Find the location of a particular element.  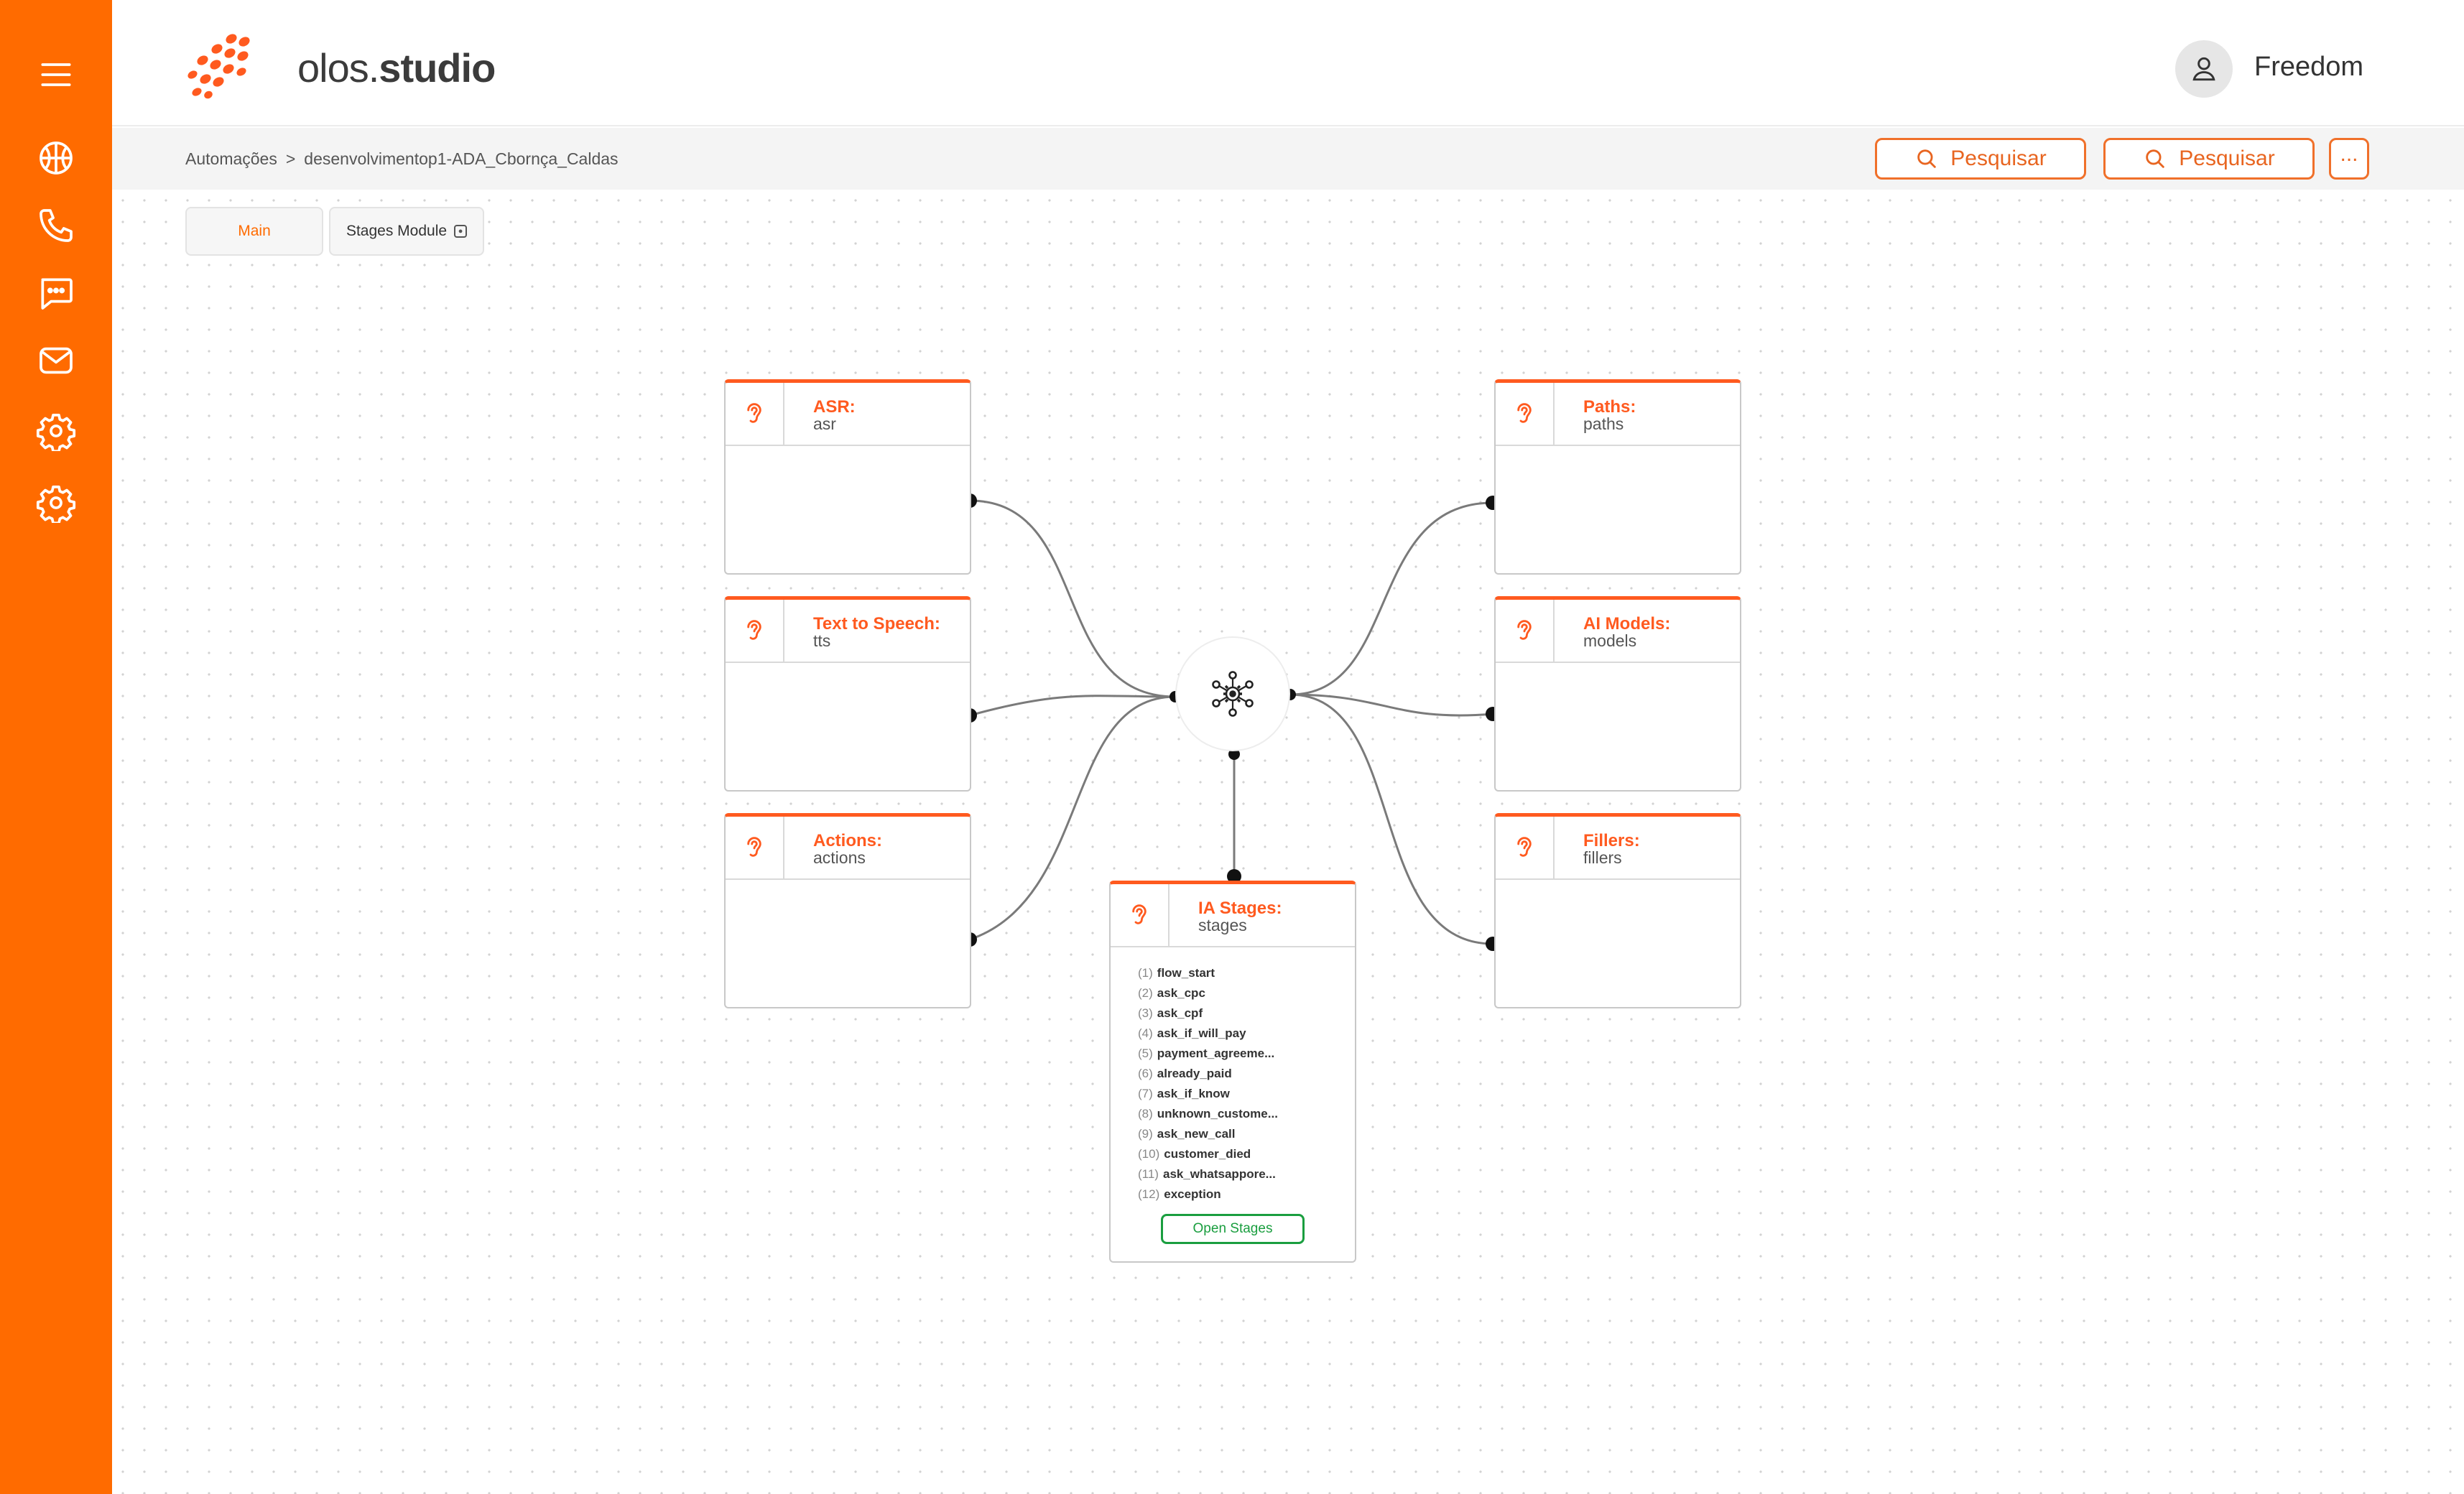

stage-index: (7) is located at coordinates (1145, 1093).